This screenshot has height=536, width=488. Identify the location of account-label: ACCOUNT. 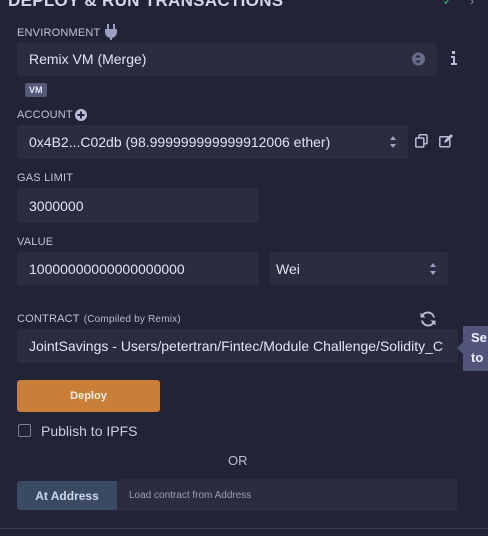
(45, 115).